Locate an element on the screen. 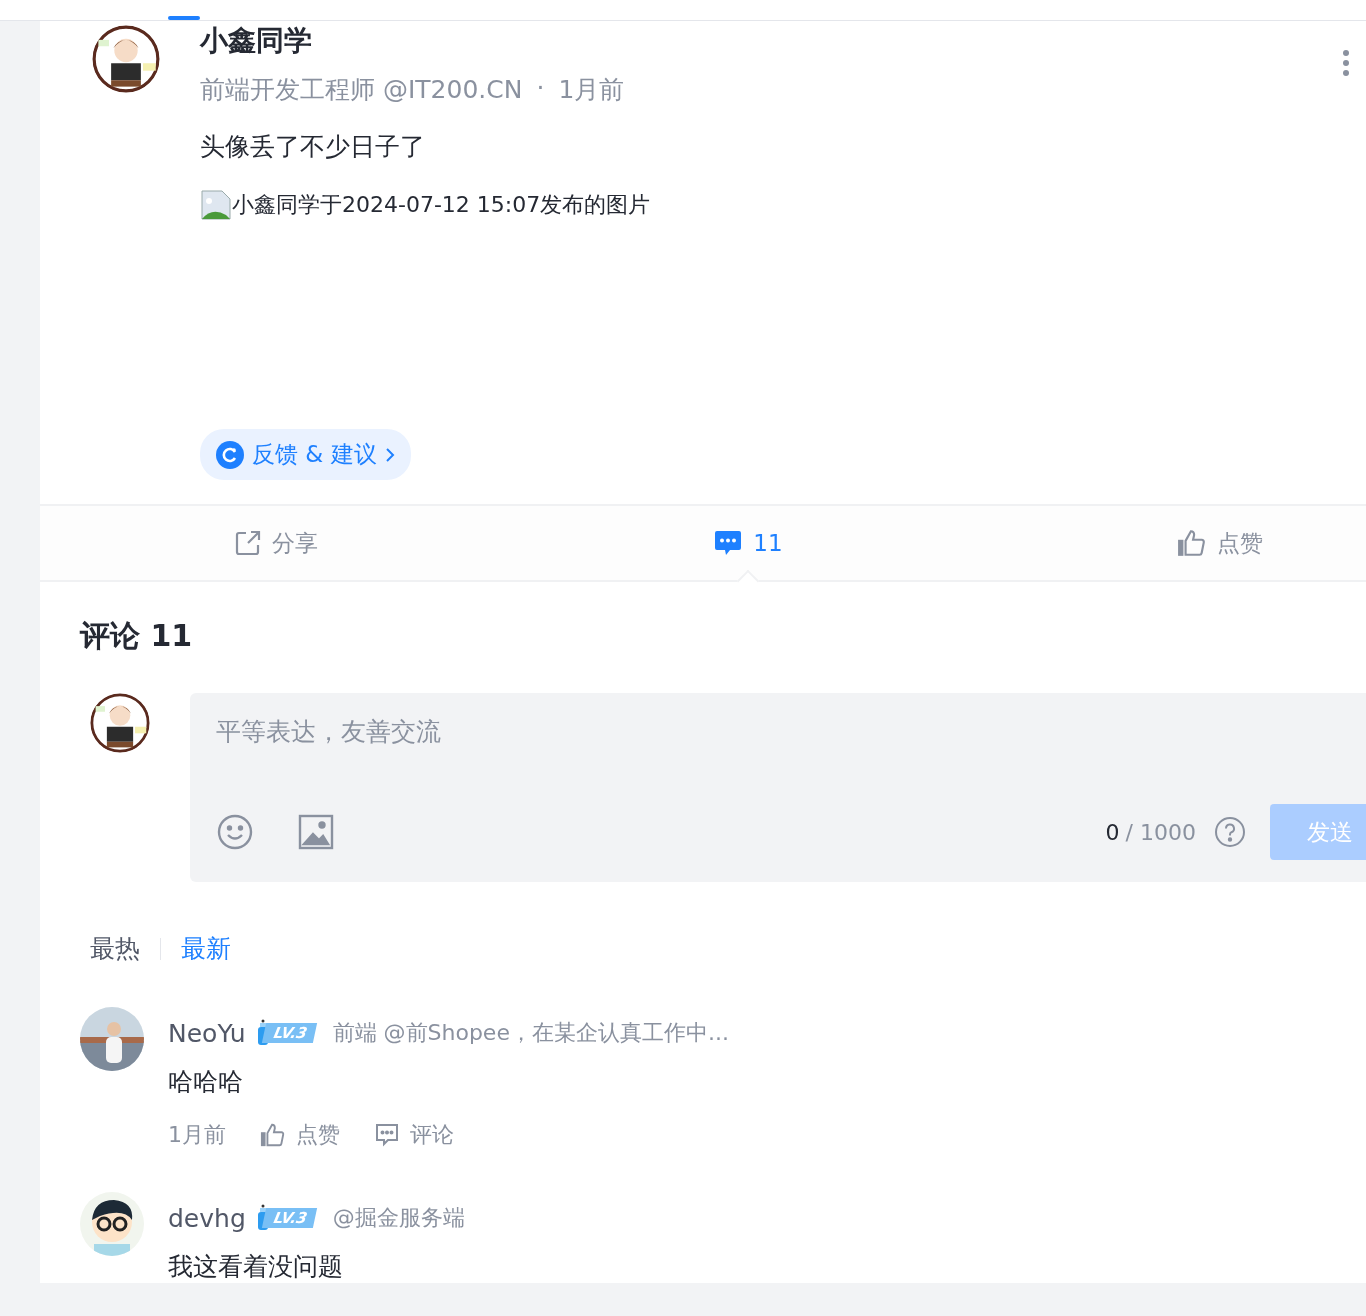 This screenshot has width=1366, height=1316. comment-text: 哈哈哈 is located at coordinates (206, 1082).